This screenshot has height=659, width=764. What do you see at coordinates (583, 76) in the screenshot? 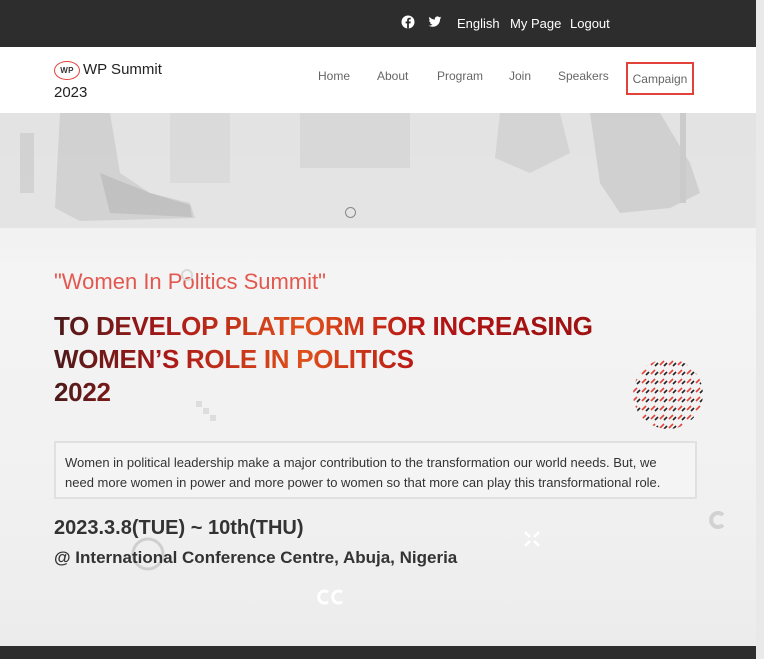
I see `nav-speakers: Speakers` at bounding box center [583, 76].